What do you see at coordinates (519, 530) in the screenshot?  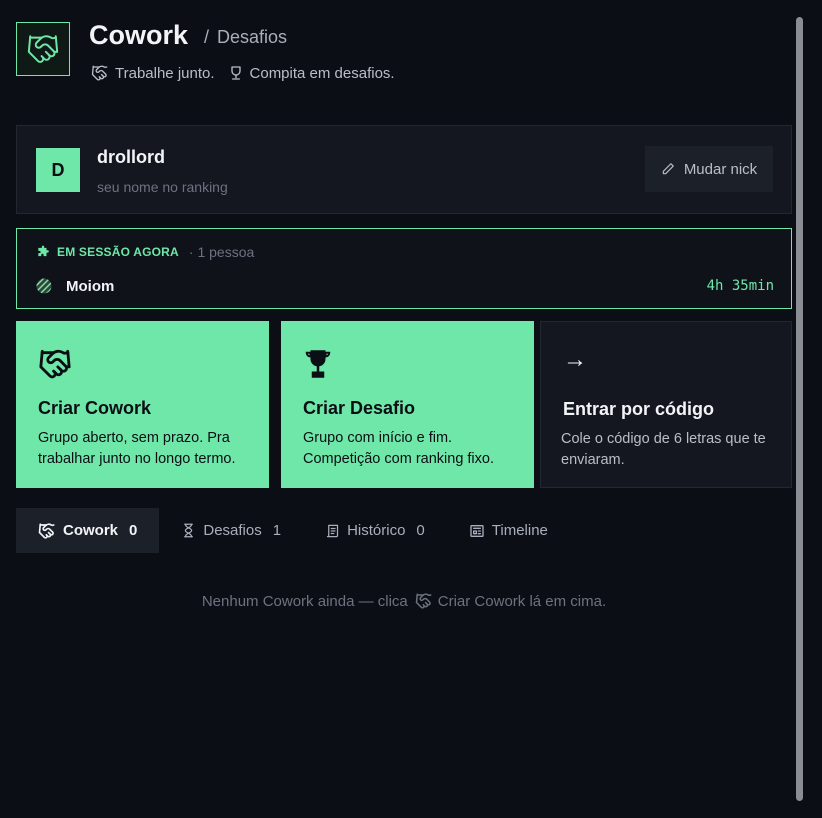 I see `tab-label: Timeline` at bounding box center [519, 530].